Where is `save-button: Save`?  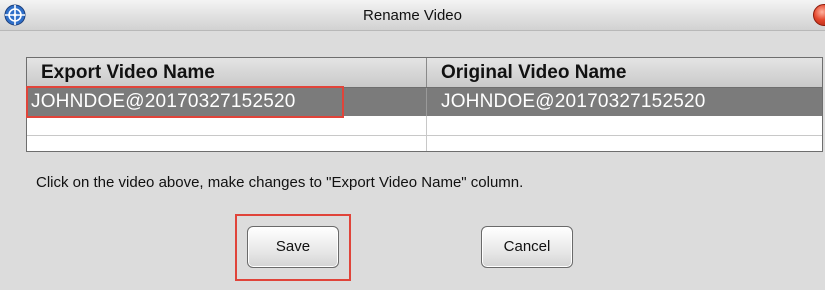 save-button: Save is located at coordinates (293, 247).